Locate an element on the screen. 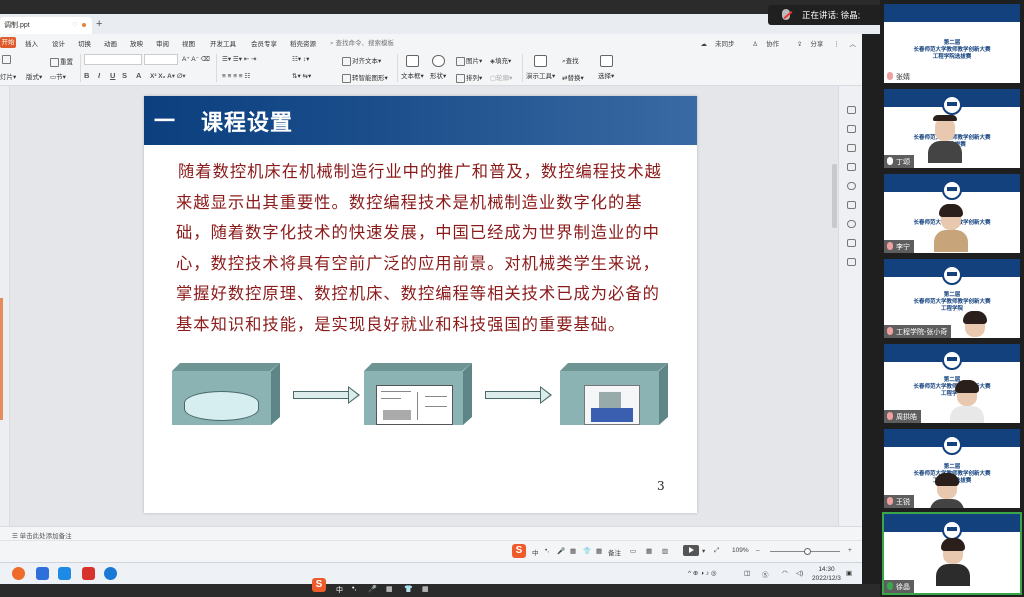  participant-tile: 第二届 长春师范大学教师教学创新大赛 工程学院 工程学院-张小奇 is located at coordinates (952, 298).